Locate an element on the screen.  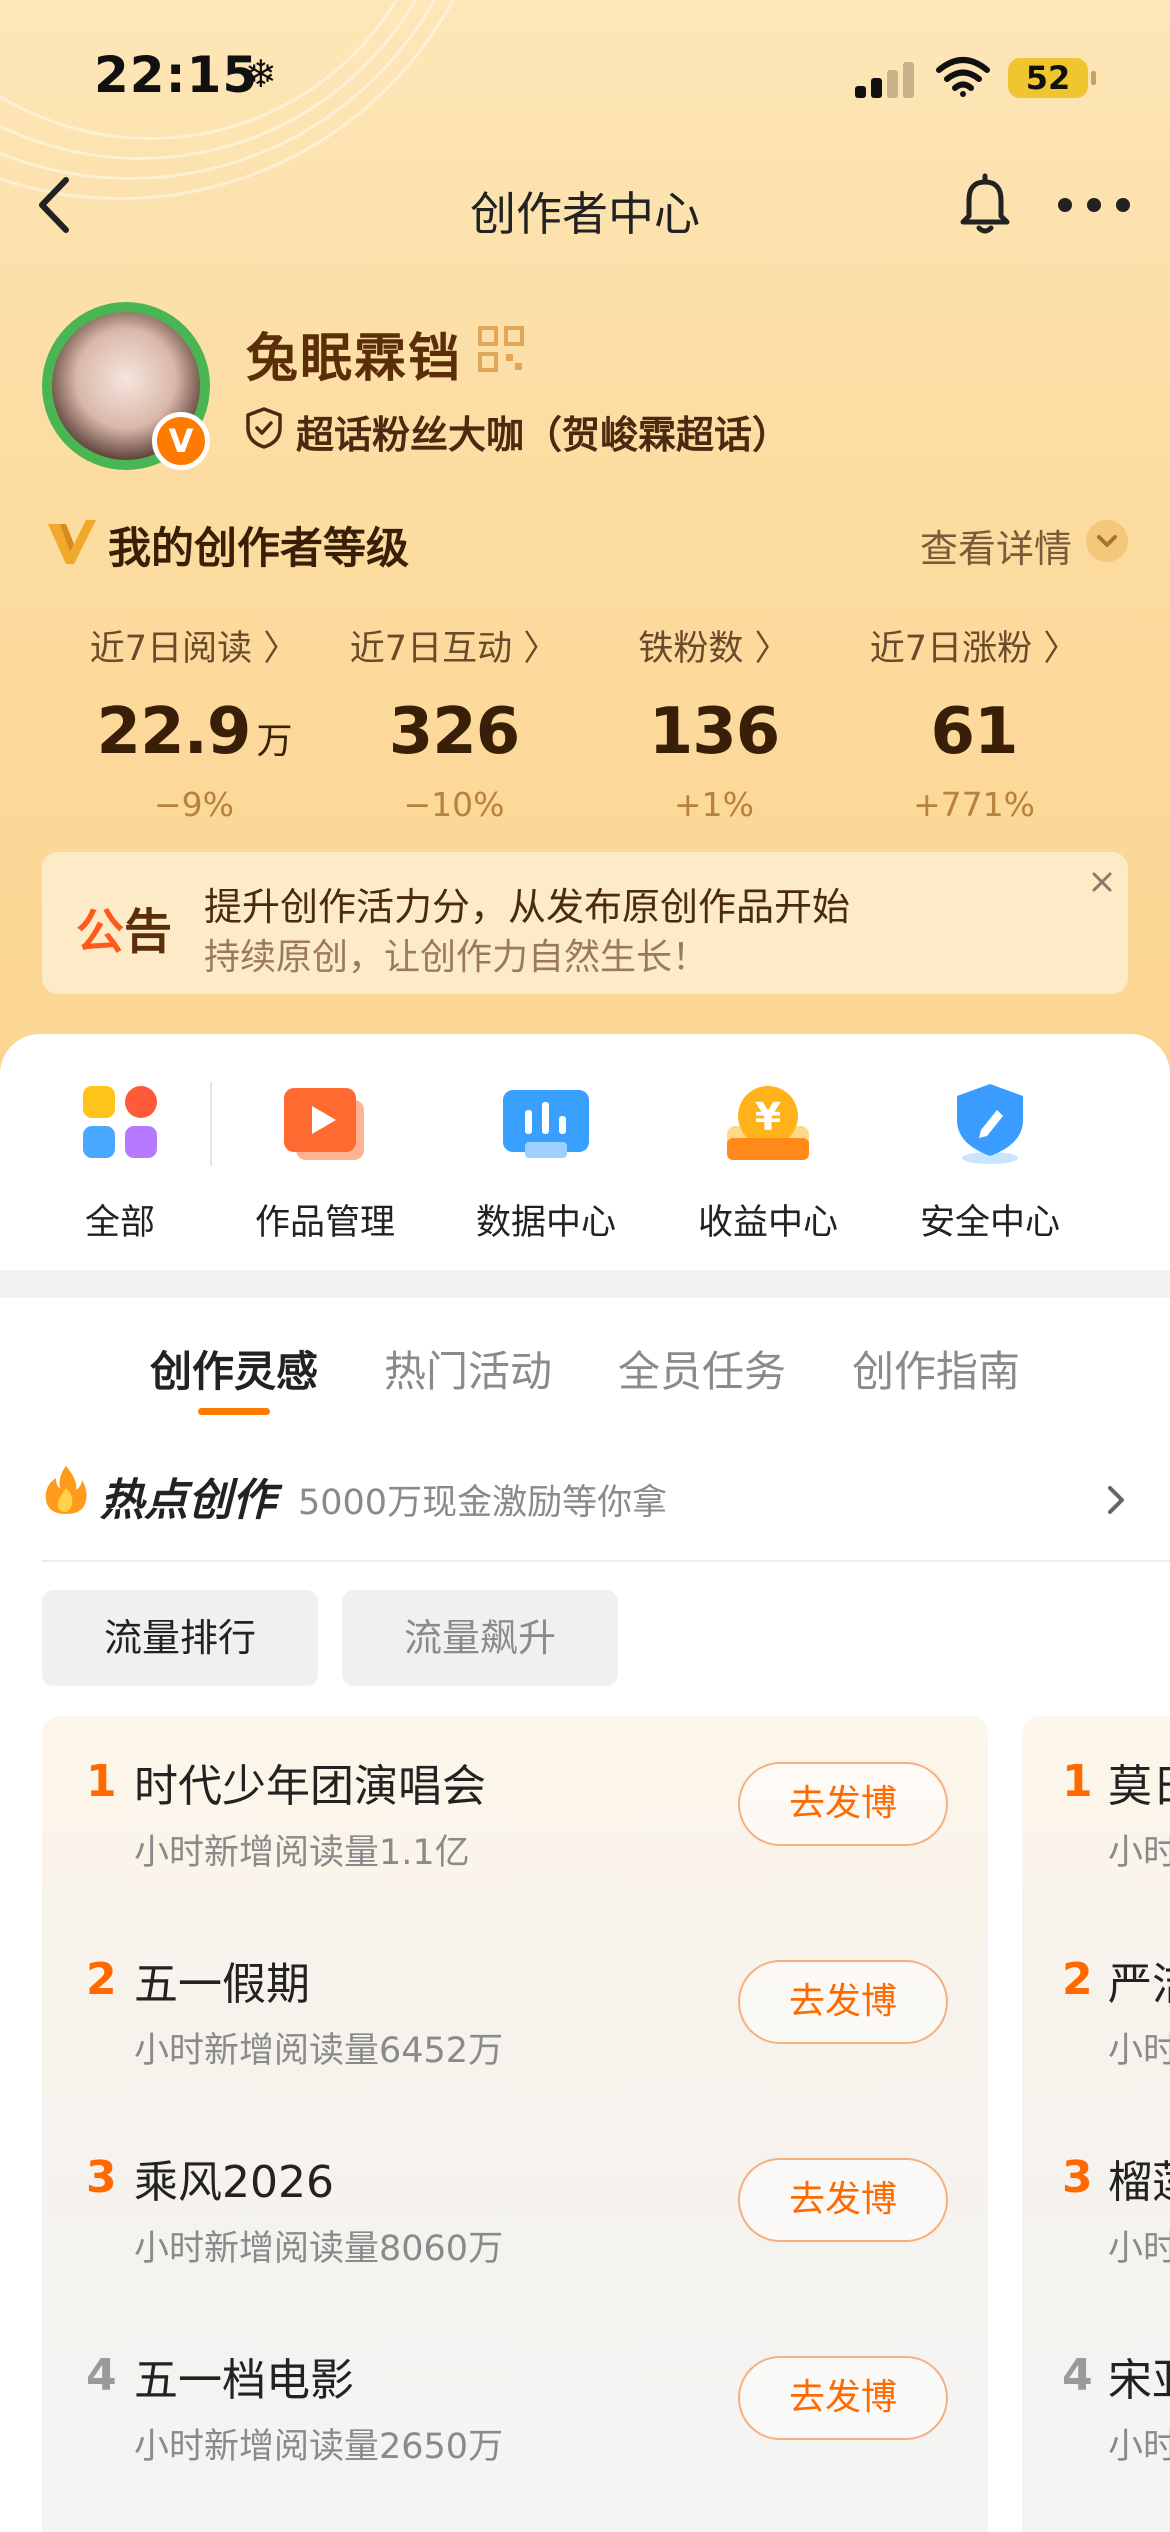
trending-row: 1 时代少年团演唱会 小时新增阅读量1.1亿 去发博 is located at coordinates (515, 1815).